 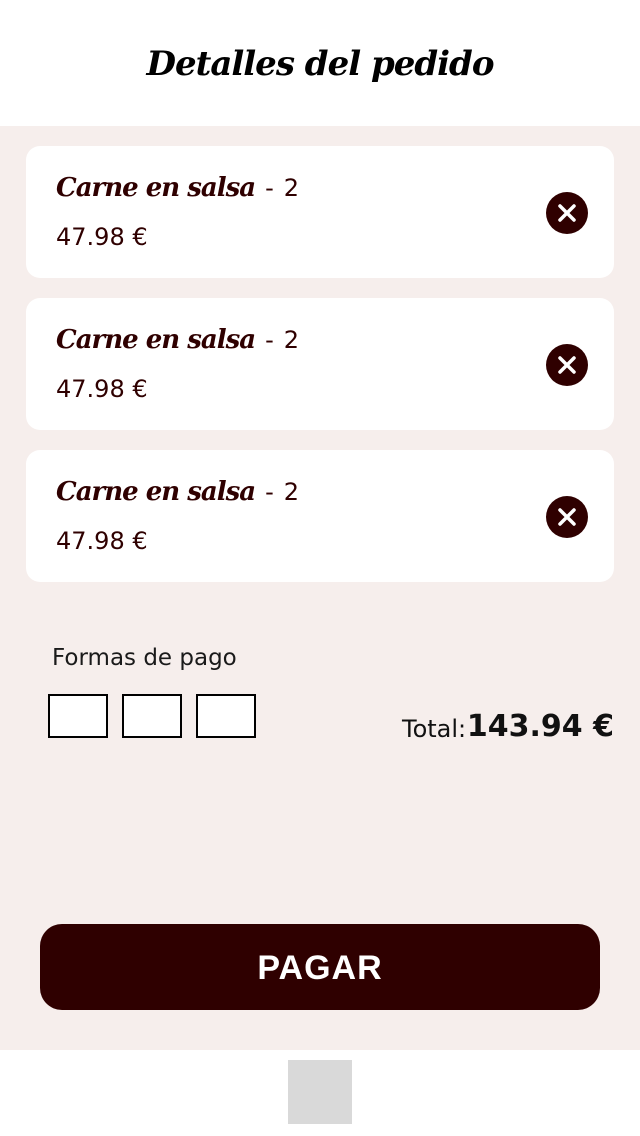 I want to click on total-label: Total:, so click(x=434, y=729).